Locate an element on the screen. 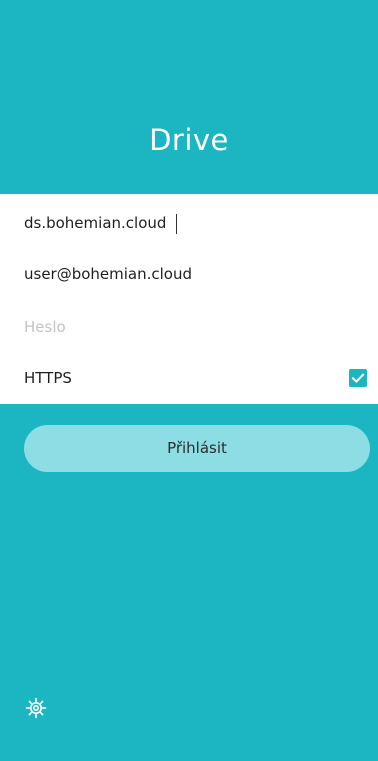  settings-button is located at coordinates (36, 708).